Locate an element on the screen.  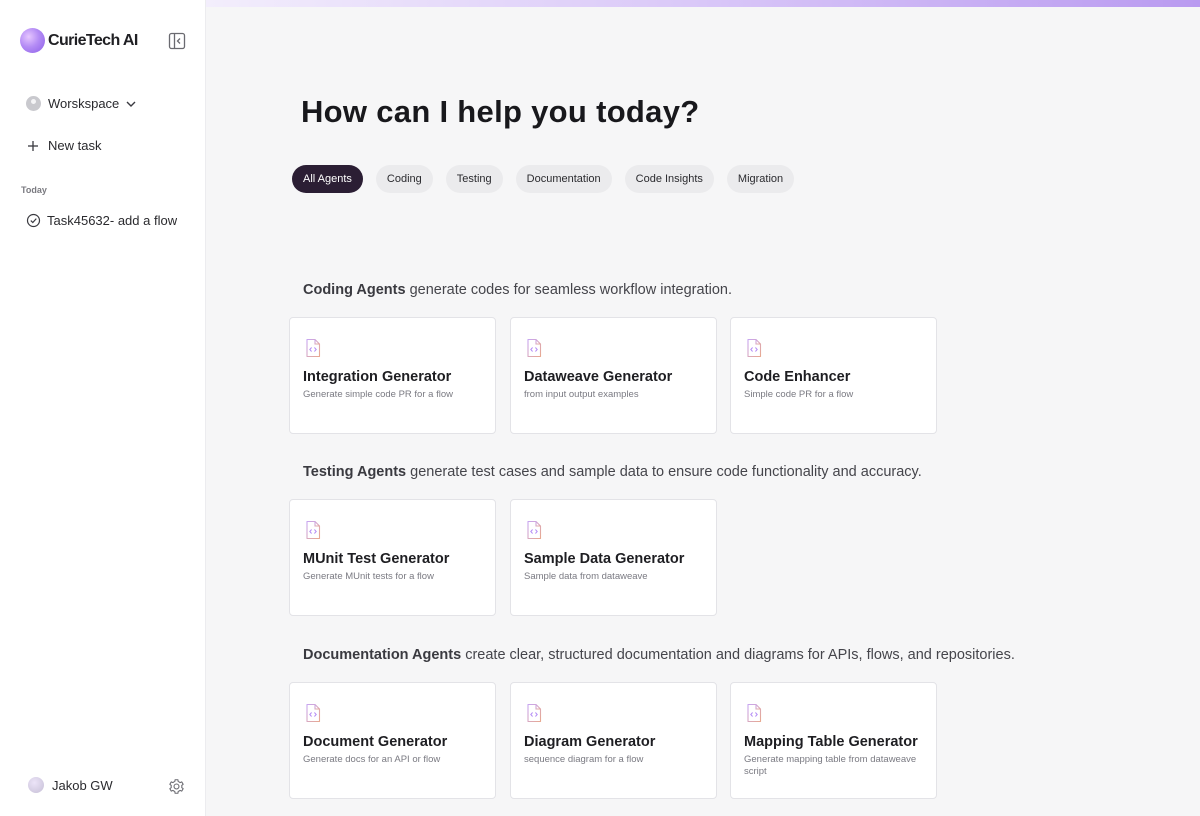
filter-migration: Migration is located at coordinates (760, 179).